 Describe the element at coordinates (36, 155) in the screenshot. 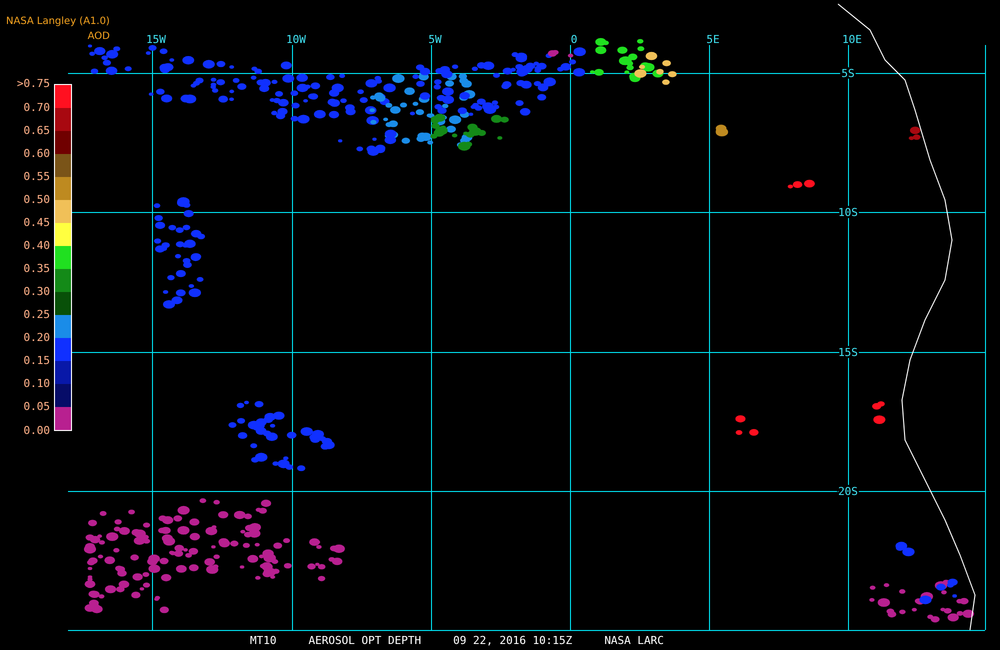

I see `legend-label: 0.60` at that location.